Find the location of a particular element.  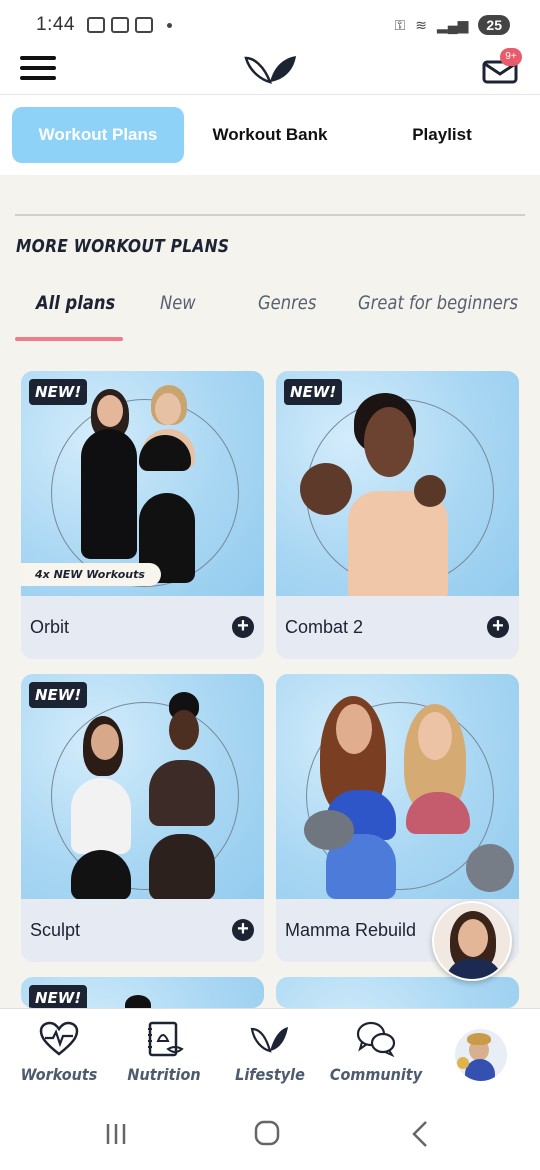

nav-label: Nutrition is located at coordinates (164, 1074).